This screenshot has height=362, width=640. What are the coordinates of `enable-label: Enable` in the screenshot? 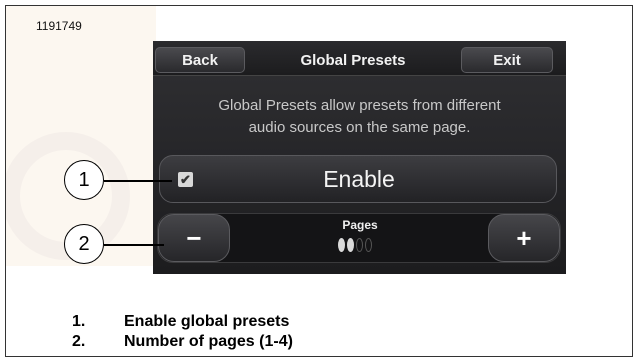 It's located at (359, 178).